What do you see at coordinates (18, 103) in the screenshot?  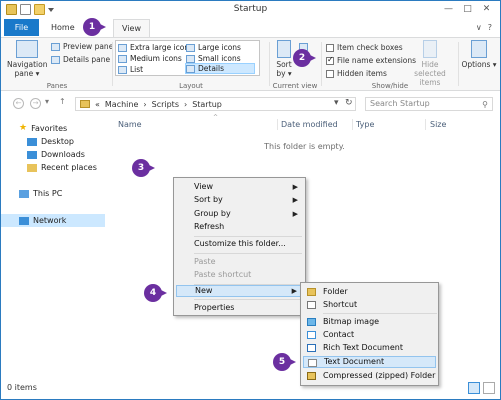 I see `back-button: ←` at bounding box center [18, 103].